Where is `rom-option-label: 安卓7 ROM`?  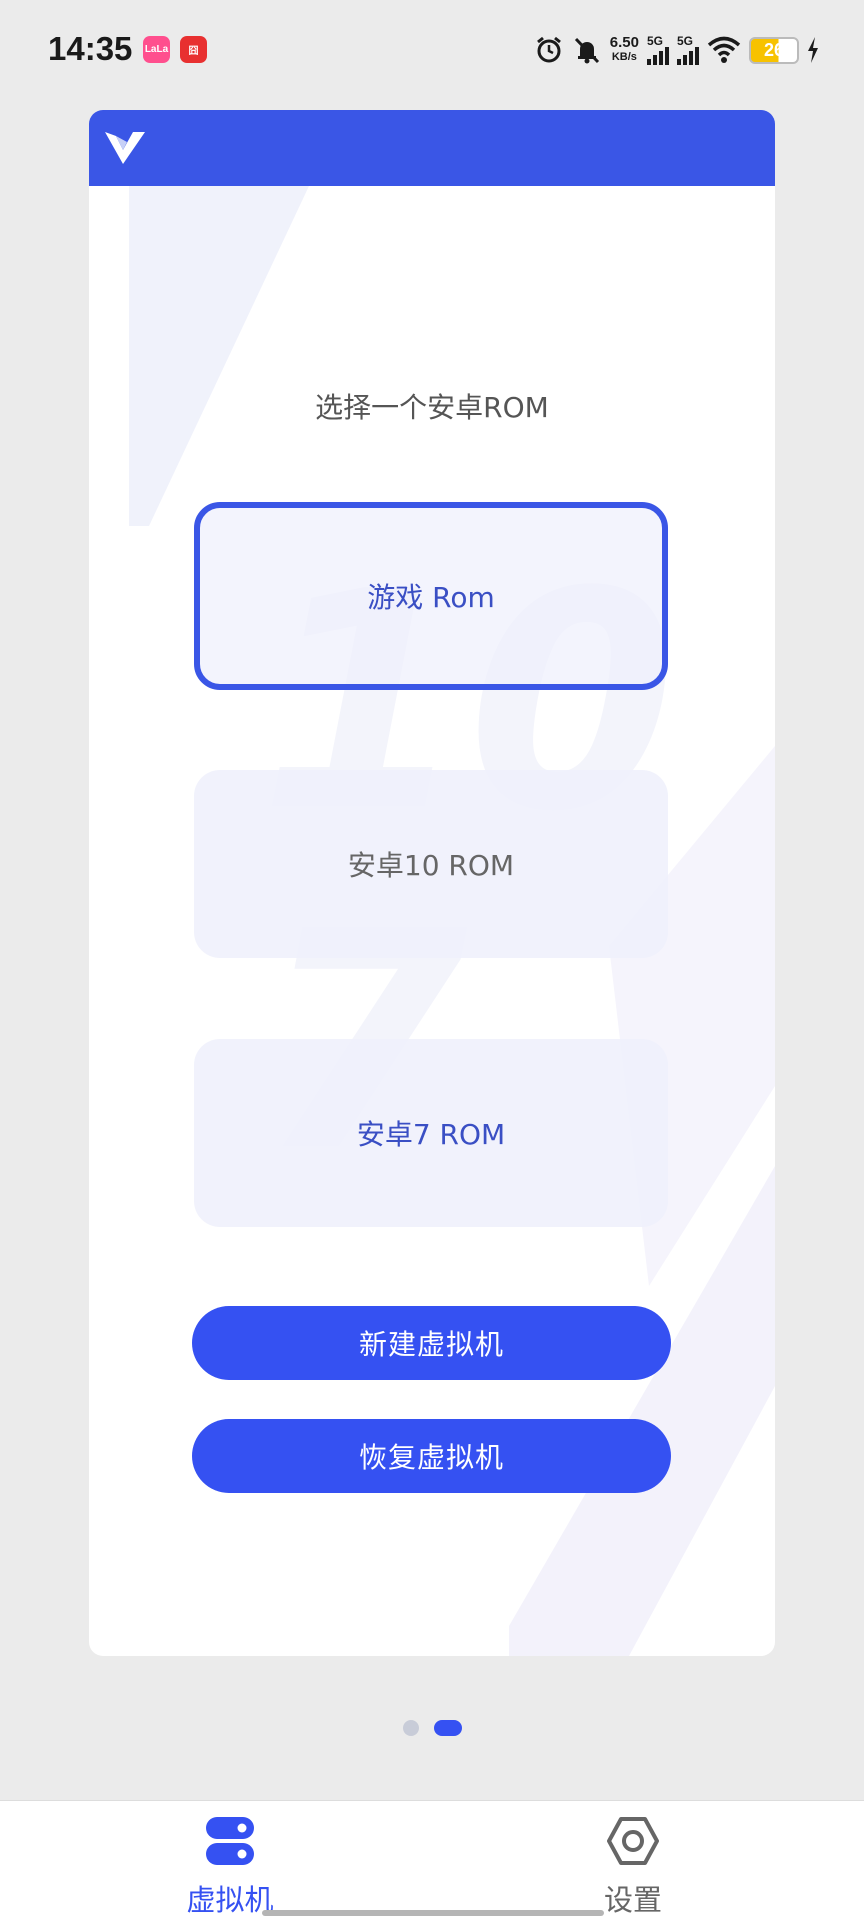 rom-option-label: 安卓7 ROM is located at coordinates (431, 1134).